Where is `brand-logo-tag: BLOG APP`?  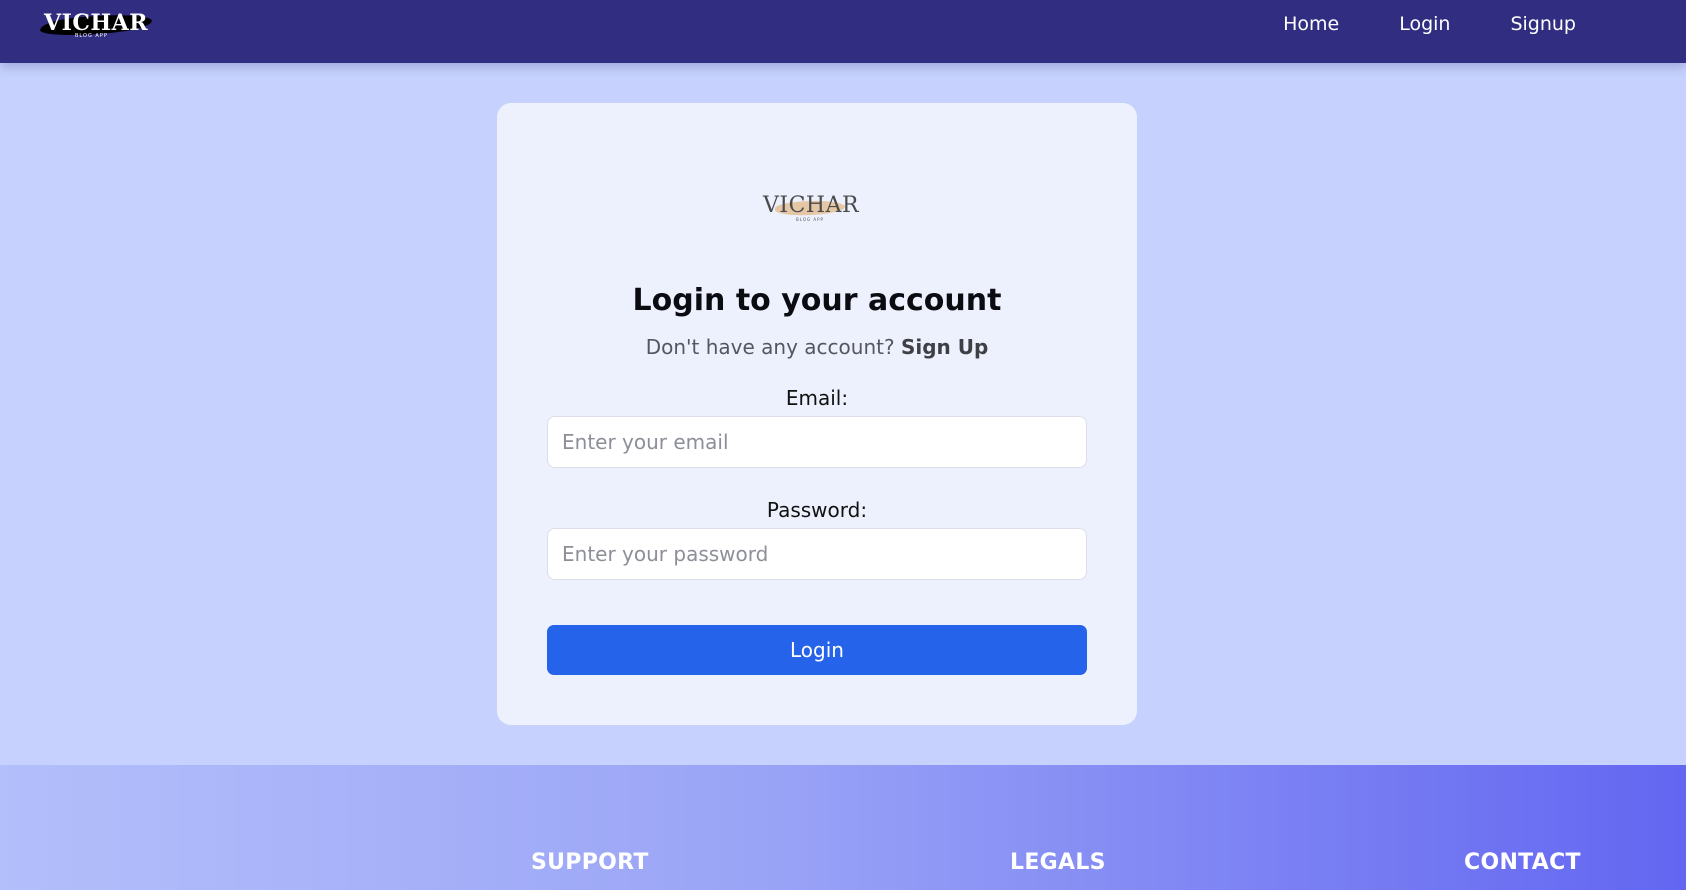
brand-logo-tag: BLOG APP is located at coordinates (91, 36).